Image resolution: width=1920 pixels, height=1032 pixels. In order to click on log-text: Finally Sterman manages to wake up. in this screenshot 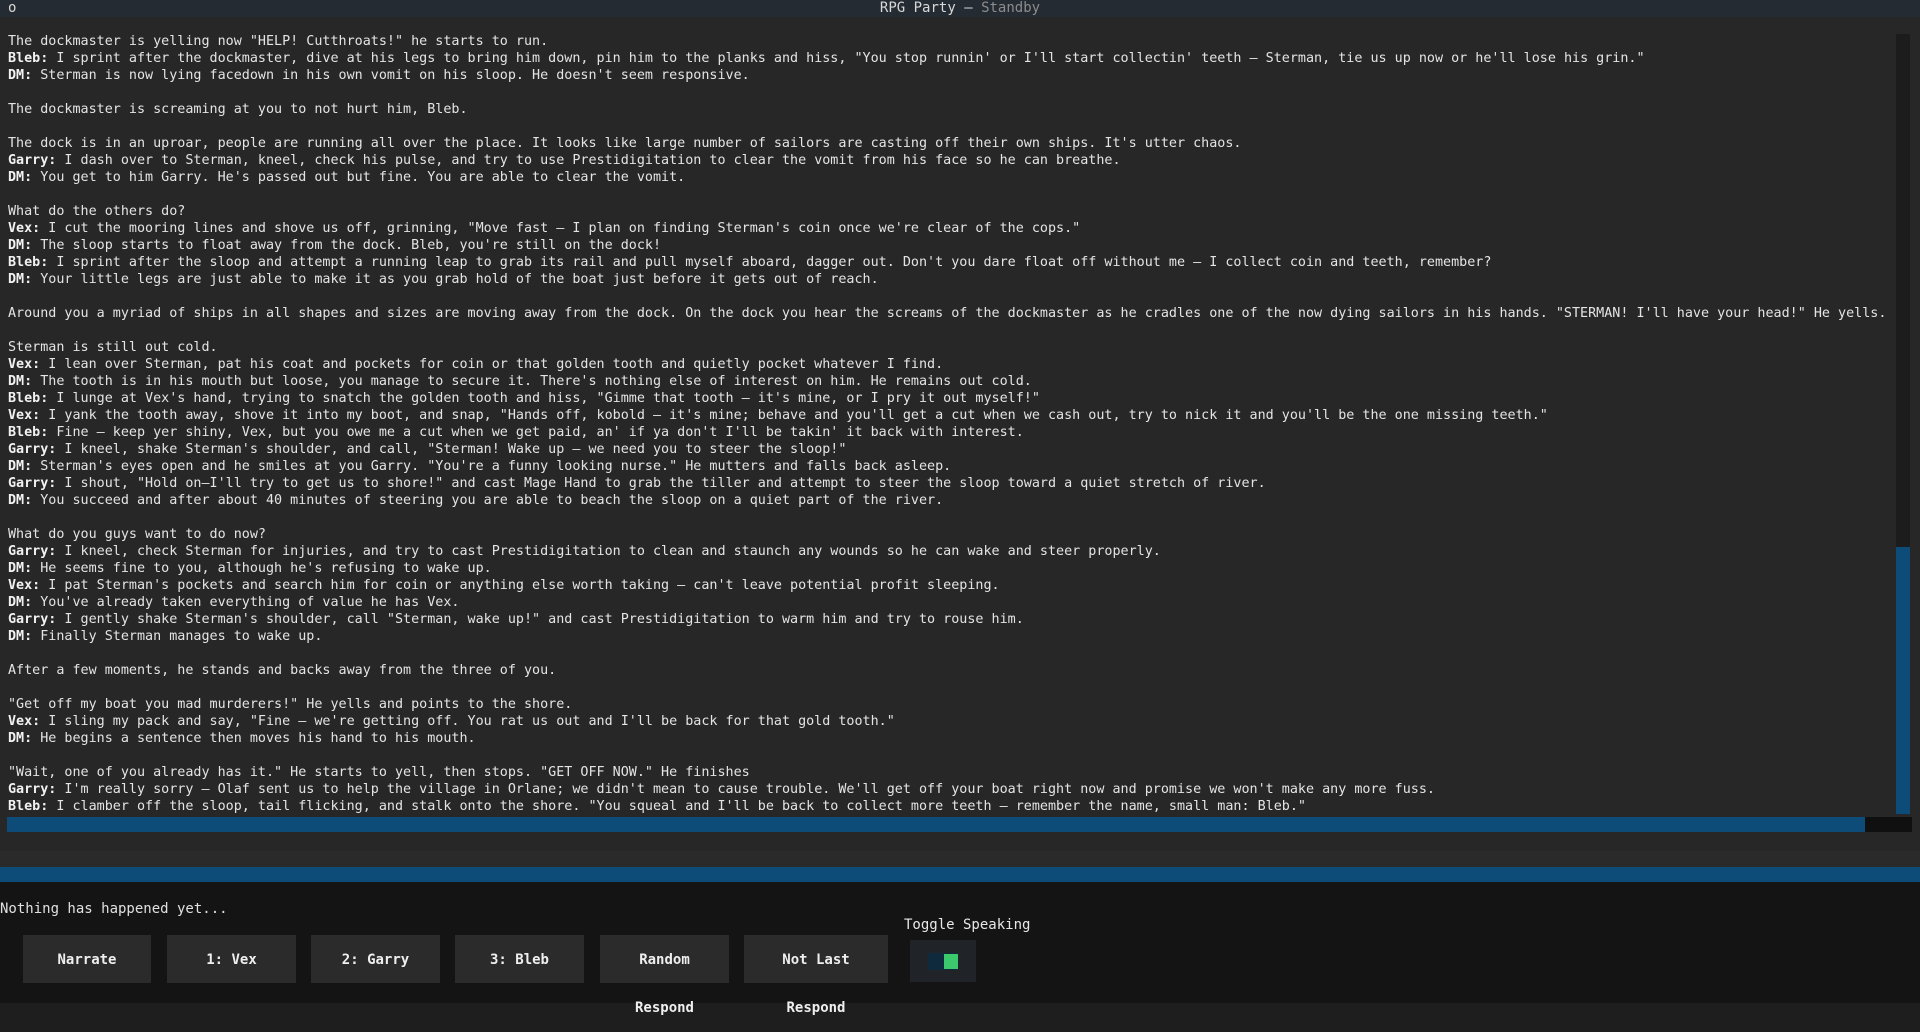, I will do `click(177, 636)`.